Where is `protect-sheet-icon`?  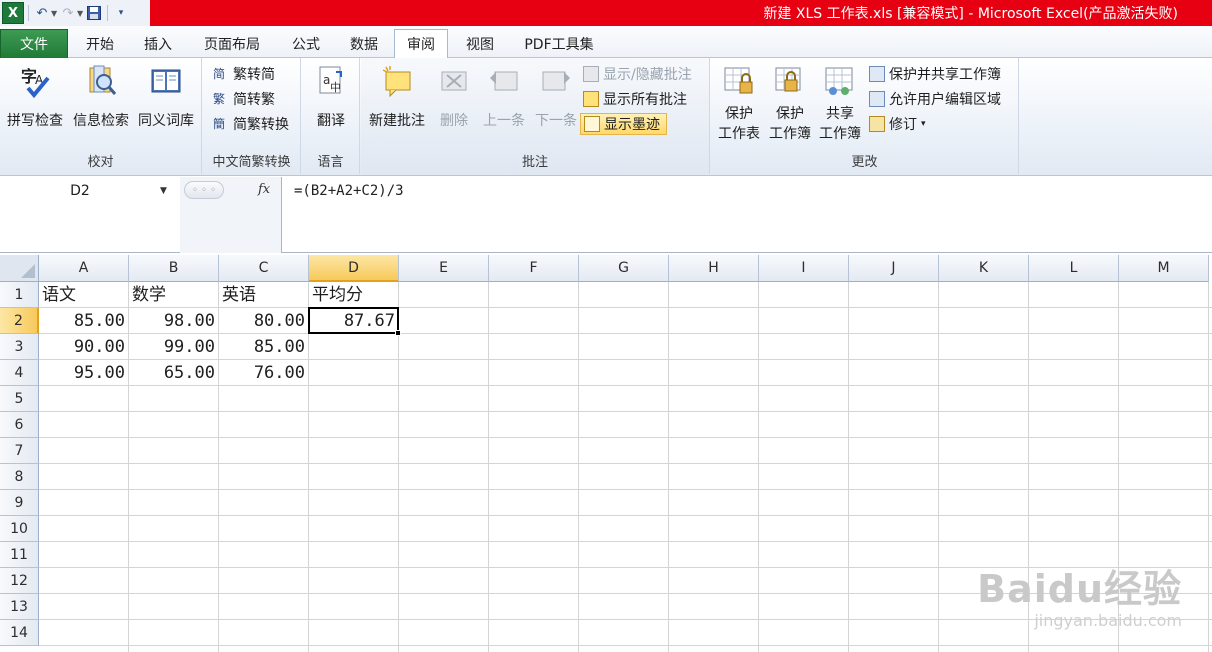
protect-sheet-icon is located at coordinates (738, 80).